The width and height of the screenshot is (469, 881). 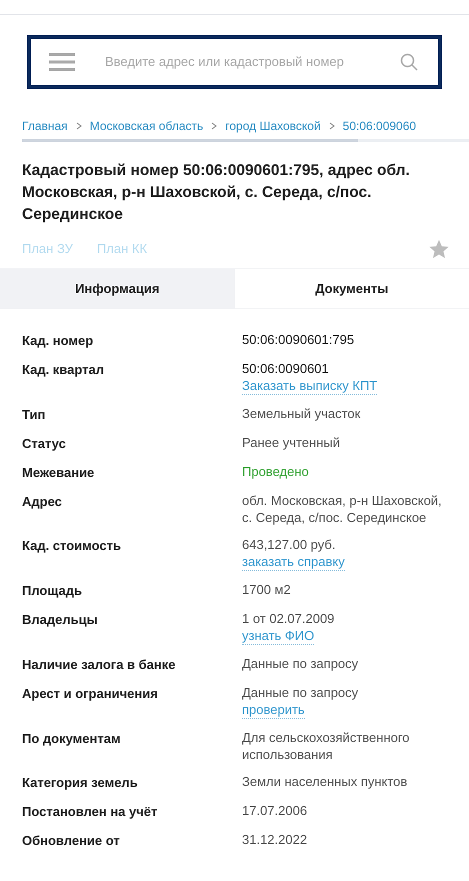 What do you see at coordinates (342, 509) in the screenshot?
I see `field-value: обл. Московская, р-н Шаховской, с. Середа, с/пос. Серединское` at bounding box center [342, 509].